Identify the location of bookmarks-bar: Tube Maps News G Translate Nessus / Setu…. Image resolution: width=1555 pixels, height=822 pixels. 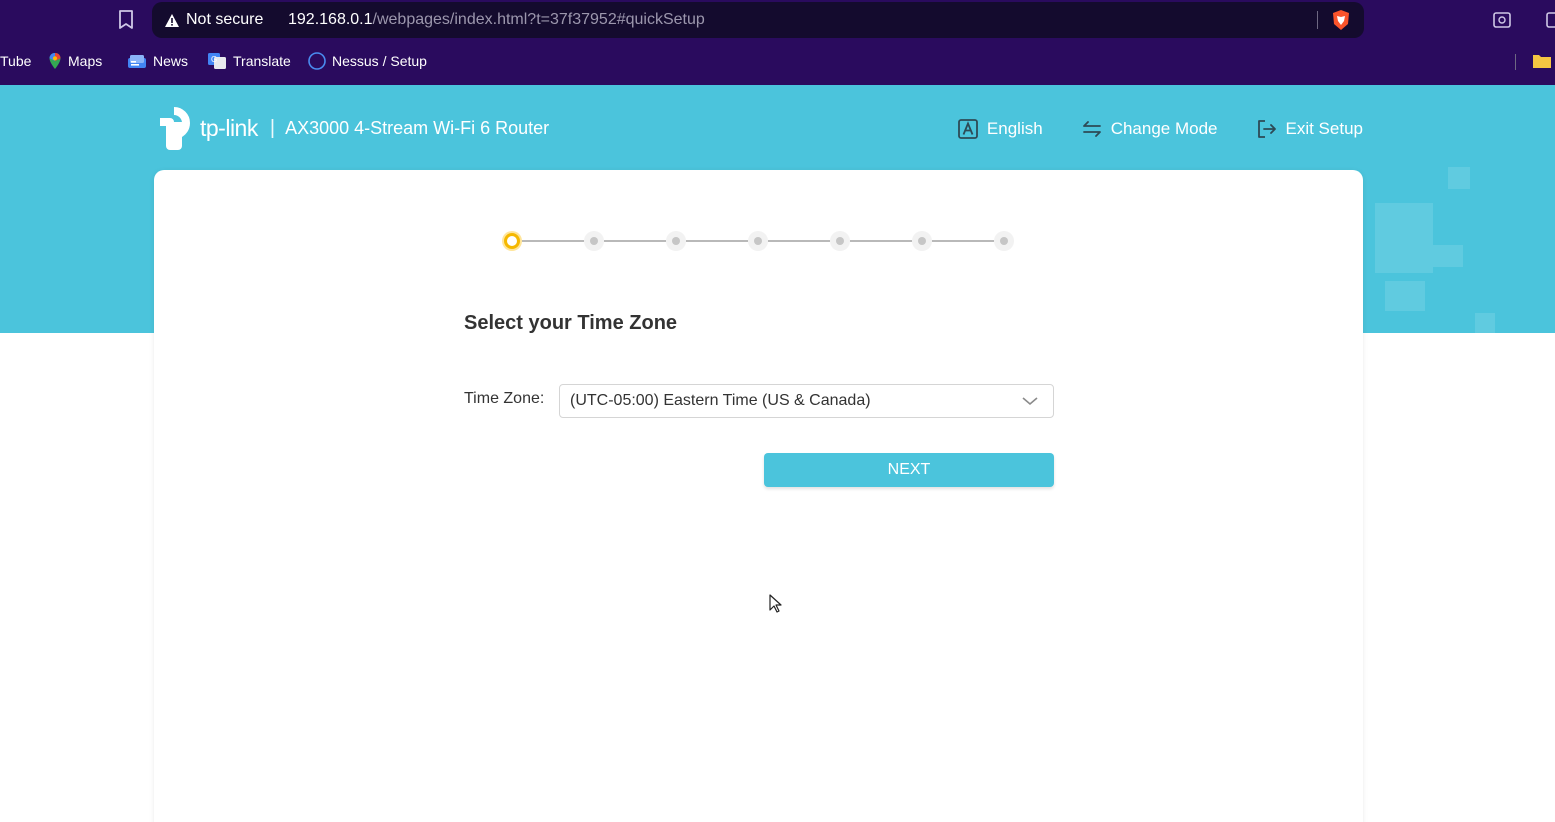
(777, 61).